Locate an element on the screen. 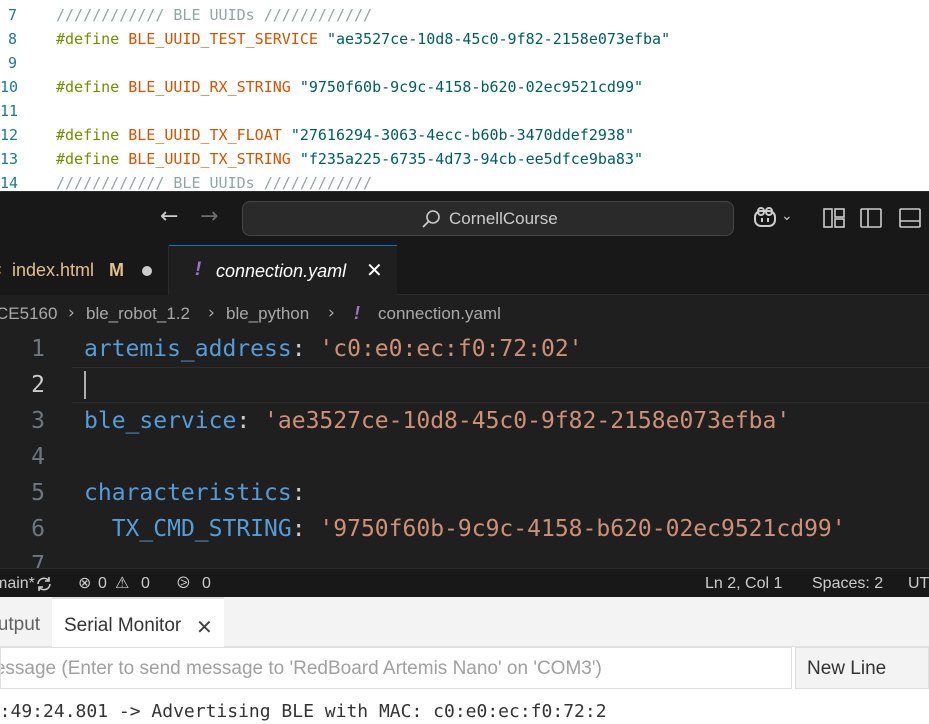 The image size is (929, 724). branch-indicator: main* is located at coordinates (17, 584).